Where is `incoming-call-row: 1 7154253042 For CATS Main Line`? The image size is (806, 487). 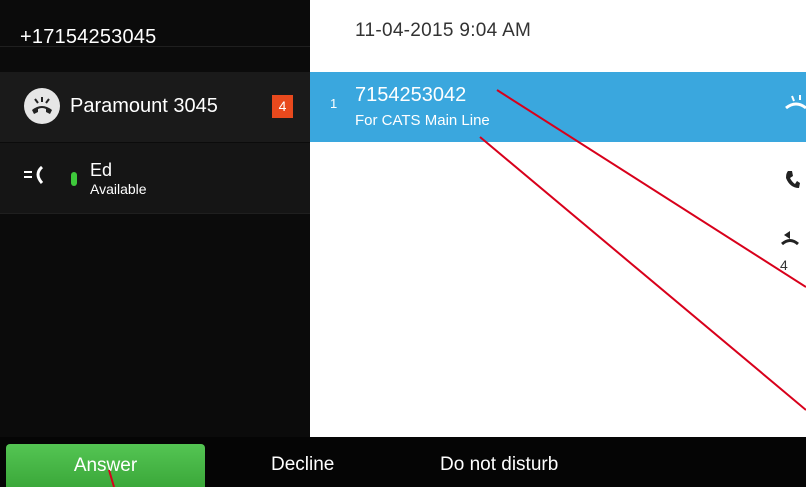
incoming-call-row: 1 7154253042 For CATS Main Line is located at coordinates (558, 107).